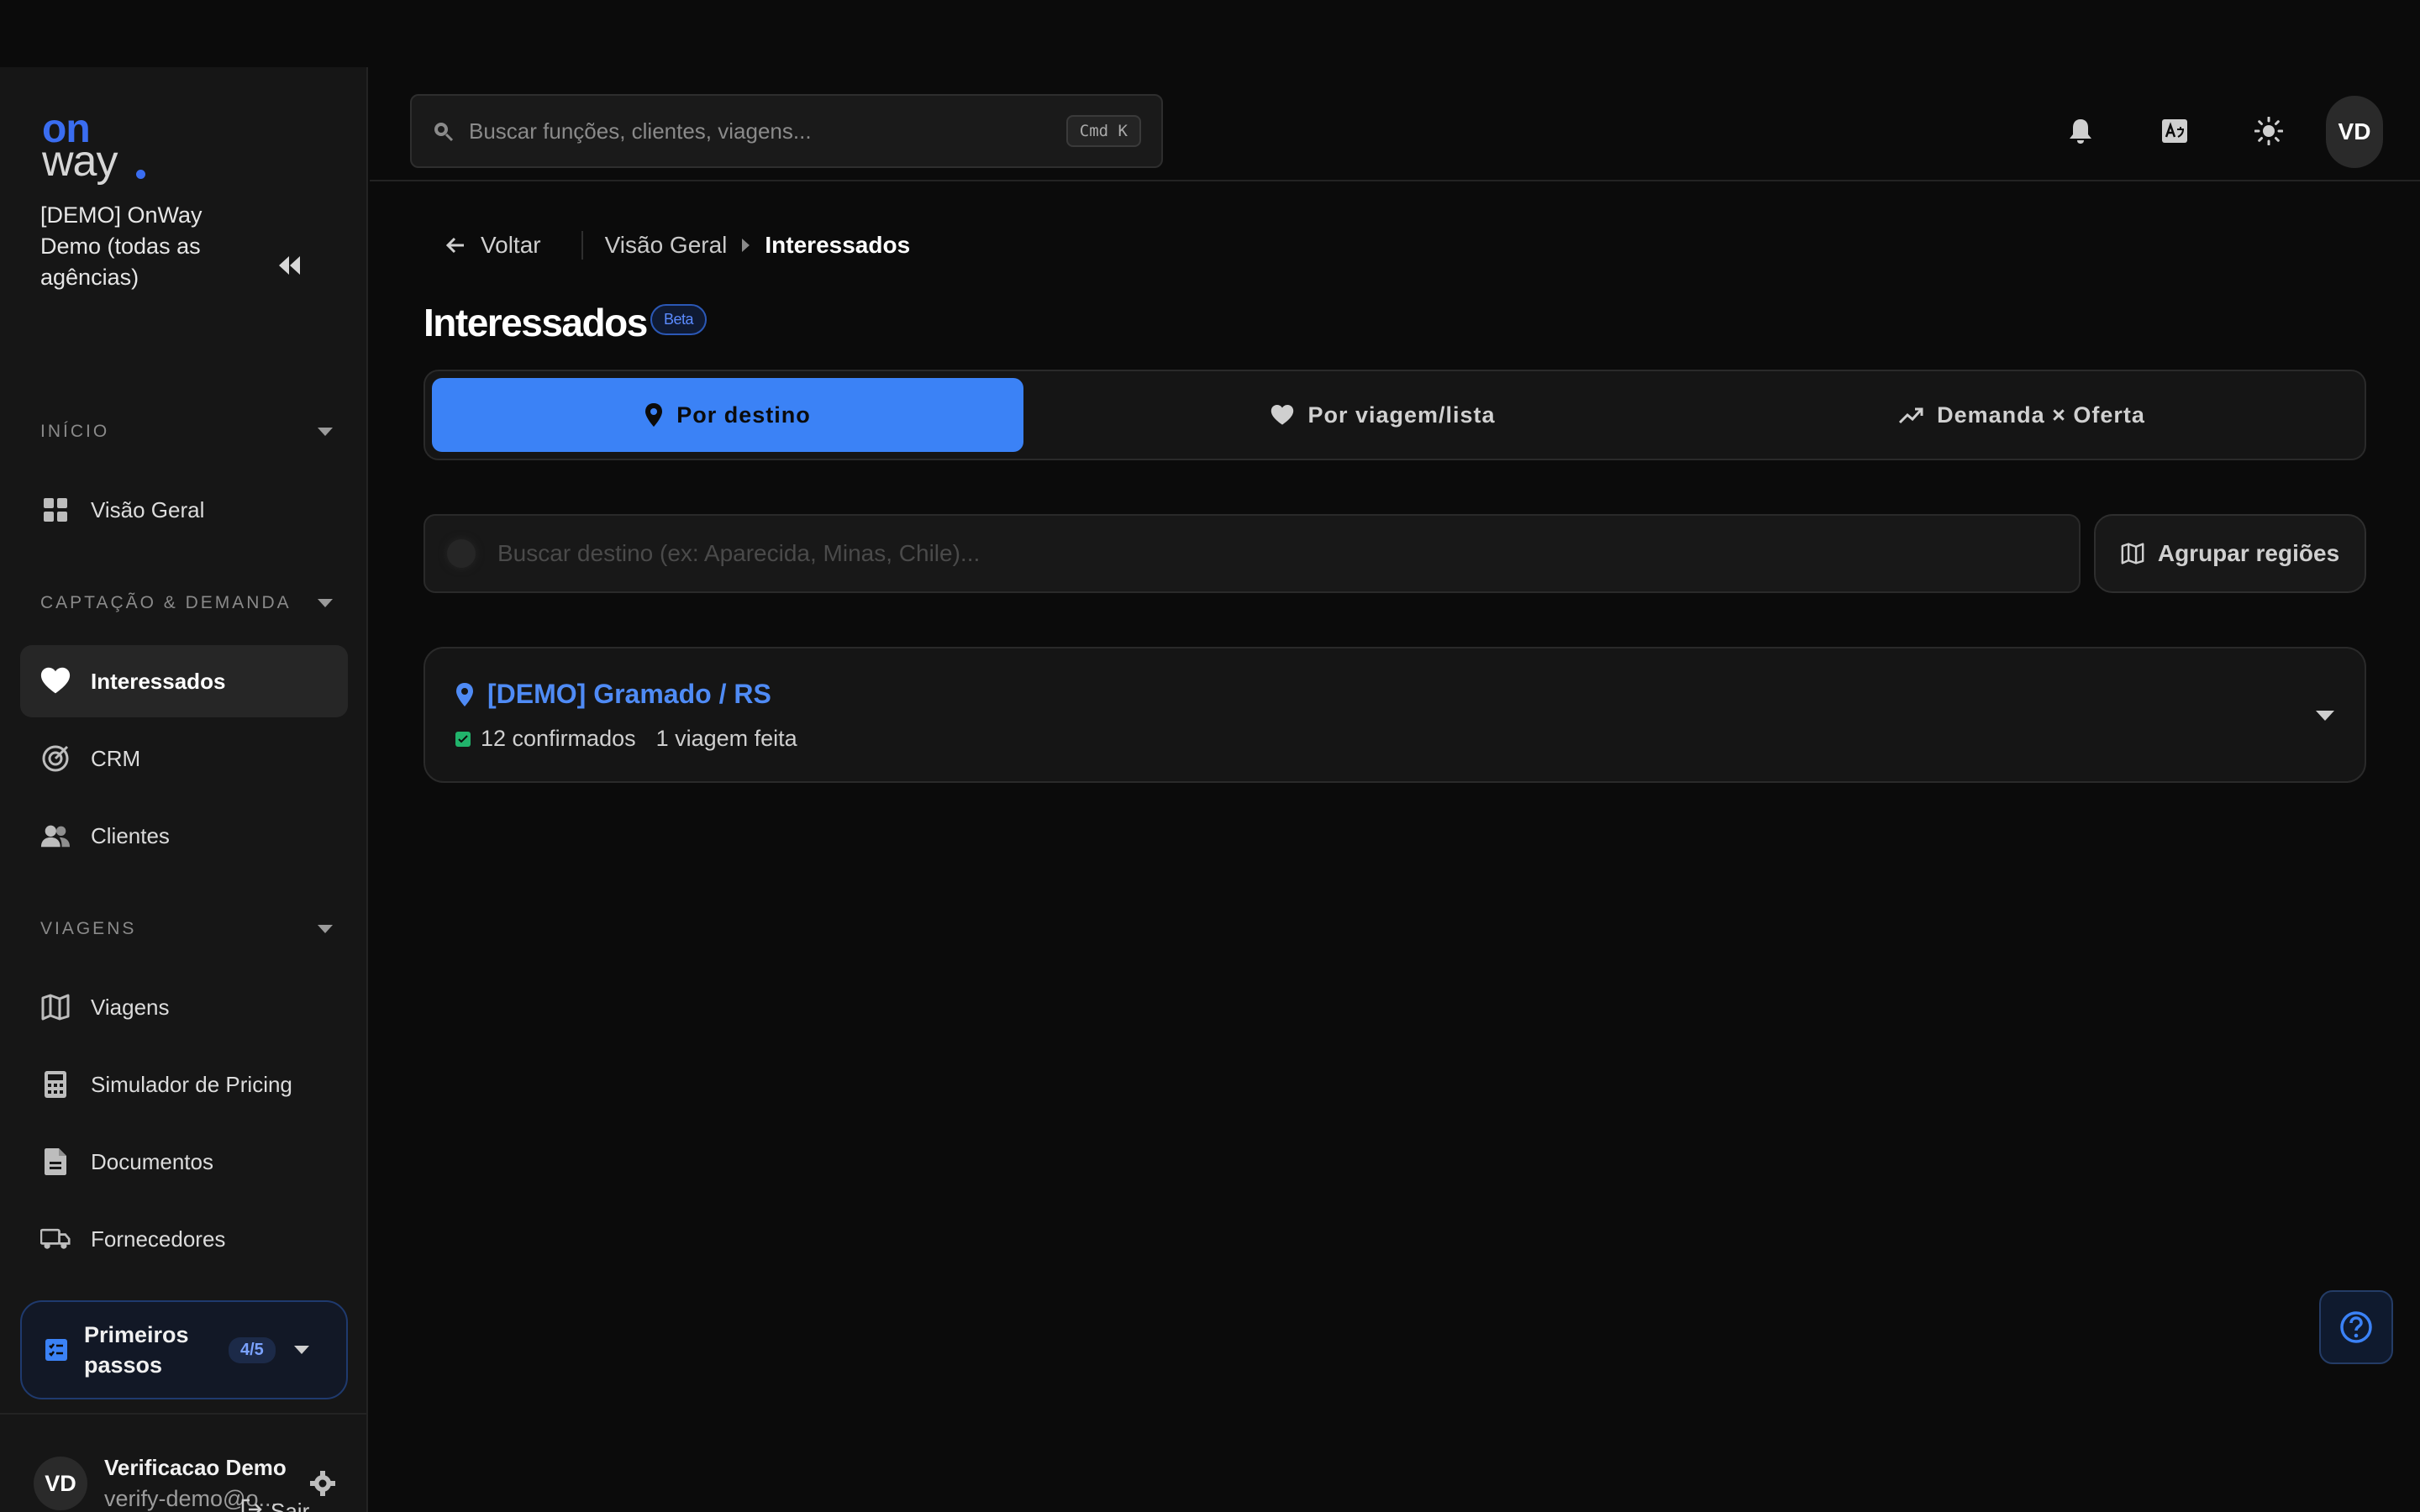 Image resolution: width=2420 pixels, height=1512 pixels. Describe the element at coordinates (1911, 415) in the screenshot. I see `trend-icon` at that location.